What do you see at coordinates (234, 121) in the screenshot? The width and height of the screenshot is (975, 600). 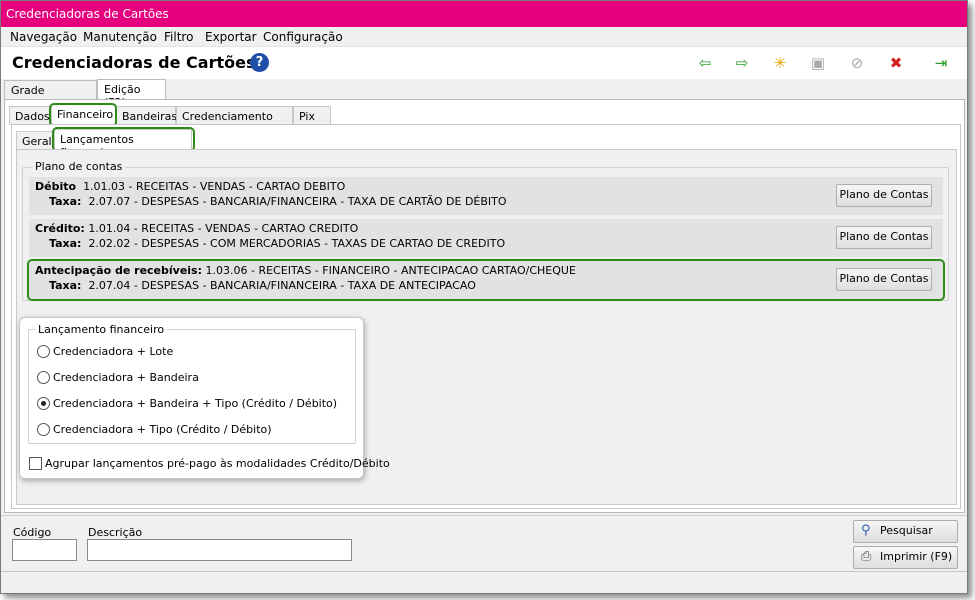 I see `tab-credenciamento-filiais: Credenciamento filiais` at bounding box center [234, 121].